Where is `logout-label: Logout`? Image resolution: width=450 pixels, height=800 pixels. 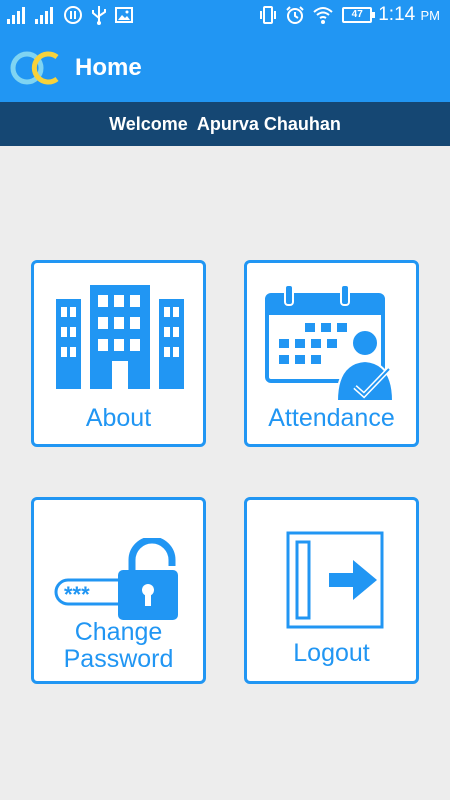
logout-label: Logout is located at coordinates (331, 653).